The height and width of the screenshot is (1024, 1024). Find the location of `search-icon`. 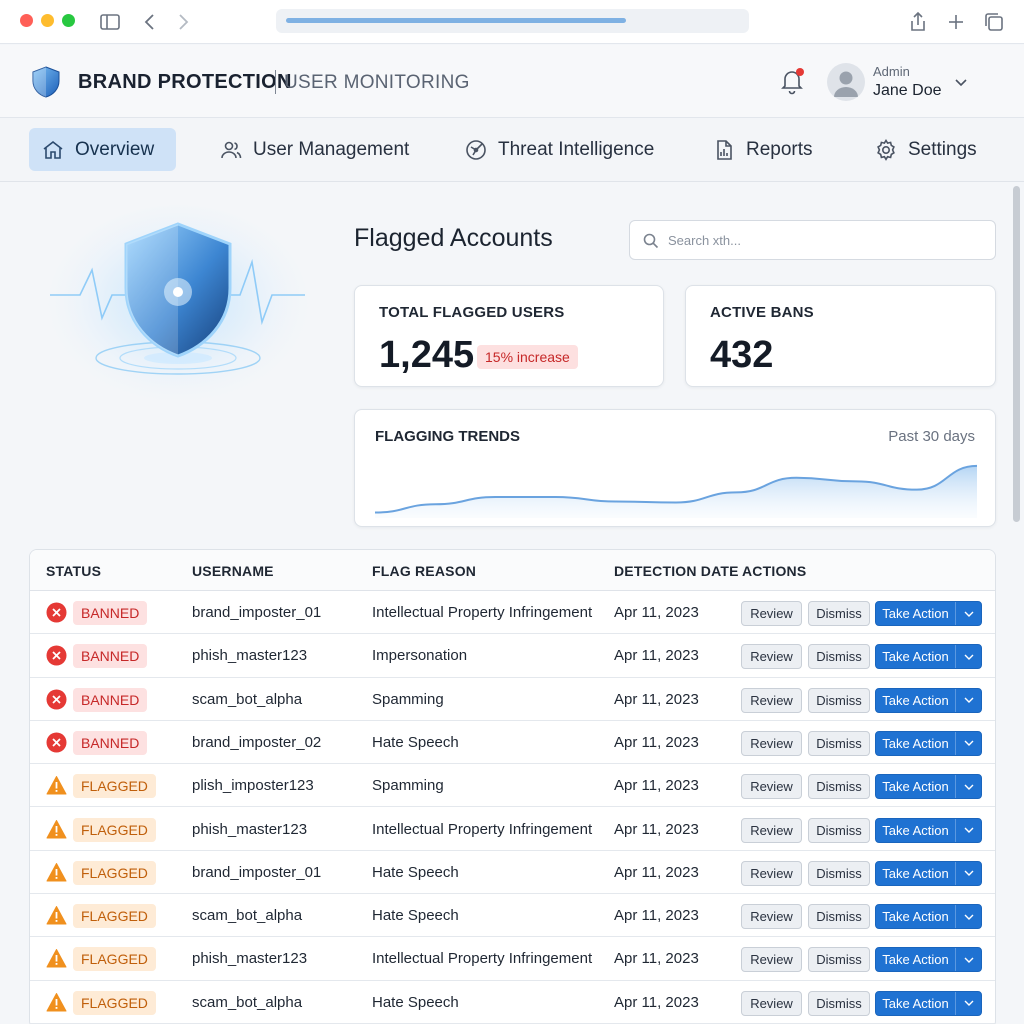

search-icon is located at coordinates (651, 241).